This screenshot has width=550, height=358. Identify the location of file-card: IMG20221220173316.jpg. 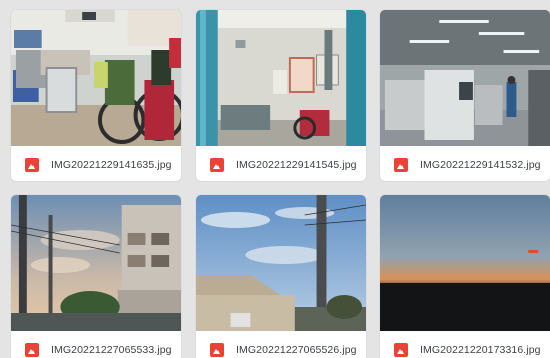
(464, 276).